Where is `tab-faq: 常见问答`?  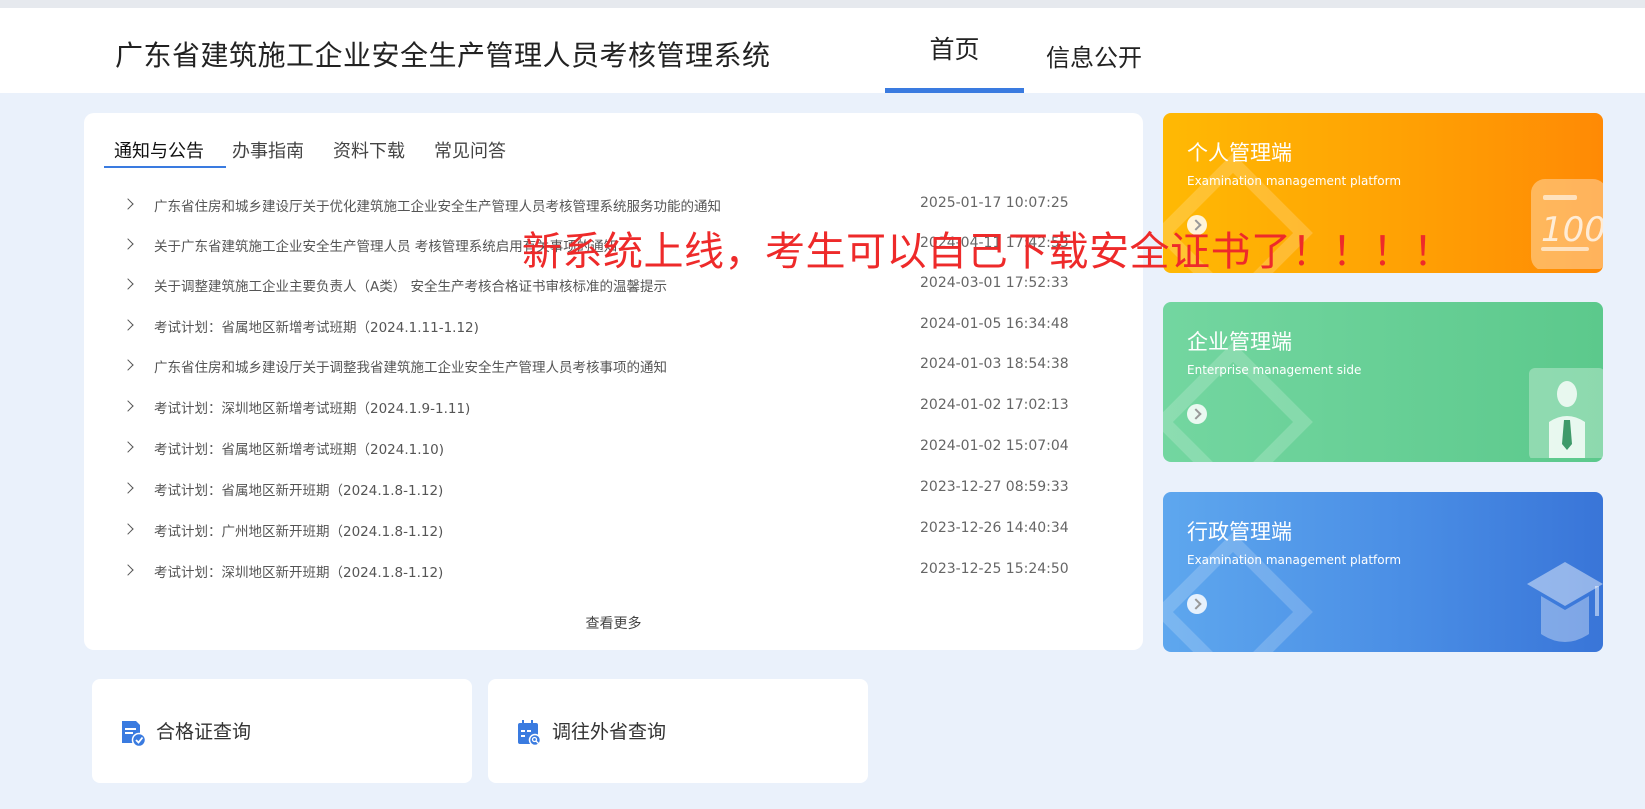
tab-faq: 常见问答 is located at coordinates (470, 150).